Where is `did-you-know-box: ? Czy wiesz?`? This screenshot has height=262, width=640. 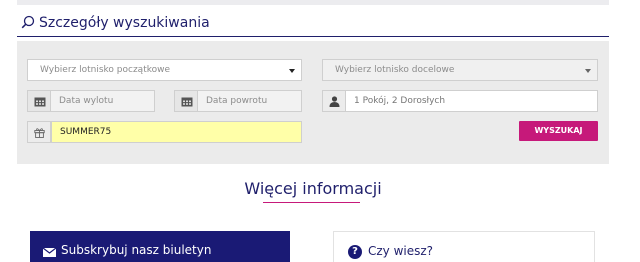
did-you-know-box: ? Czy wiesz? is located at coordinates (464, 246).